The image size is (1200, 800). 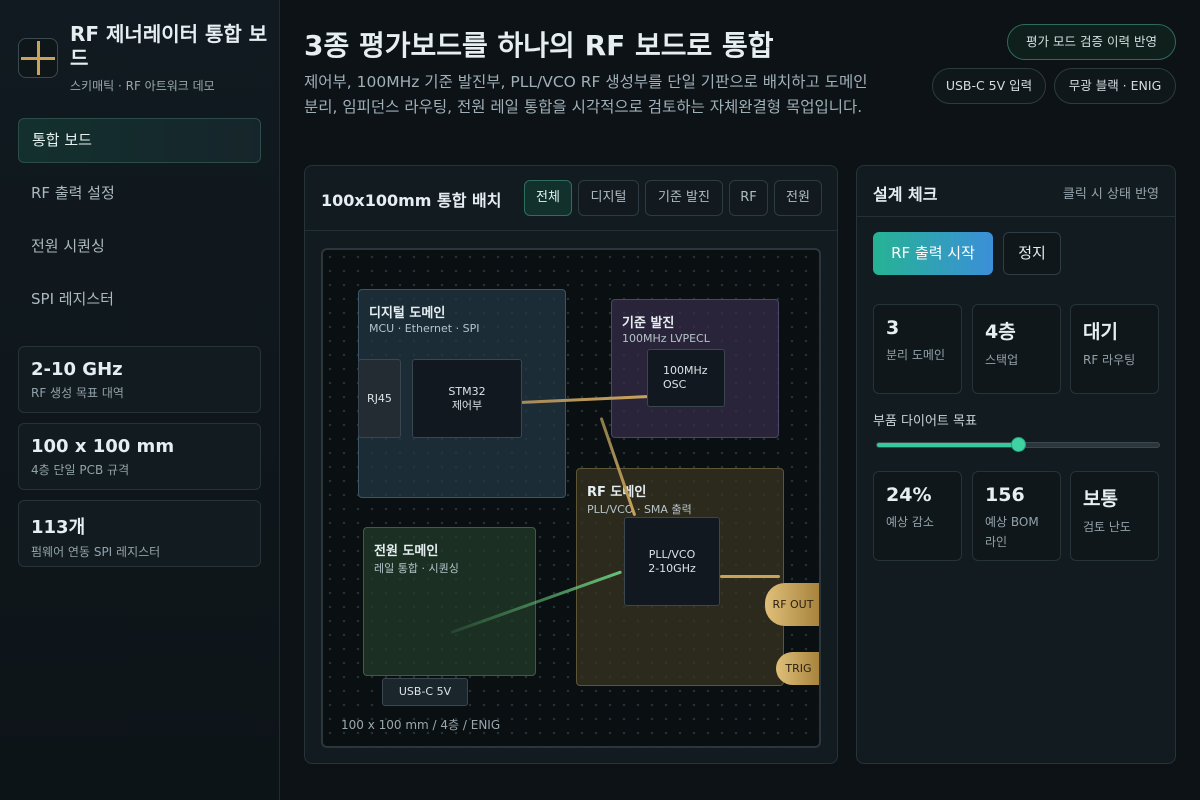 I want to click on check-panel-header: 설계 체크 클릭 시 상태 반영, so click(x=1016, y=191).